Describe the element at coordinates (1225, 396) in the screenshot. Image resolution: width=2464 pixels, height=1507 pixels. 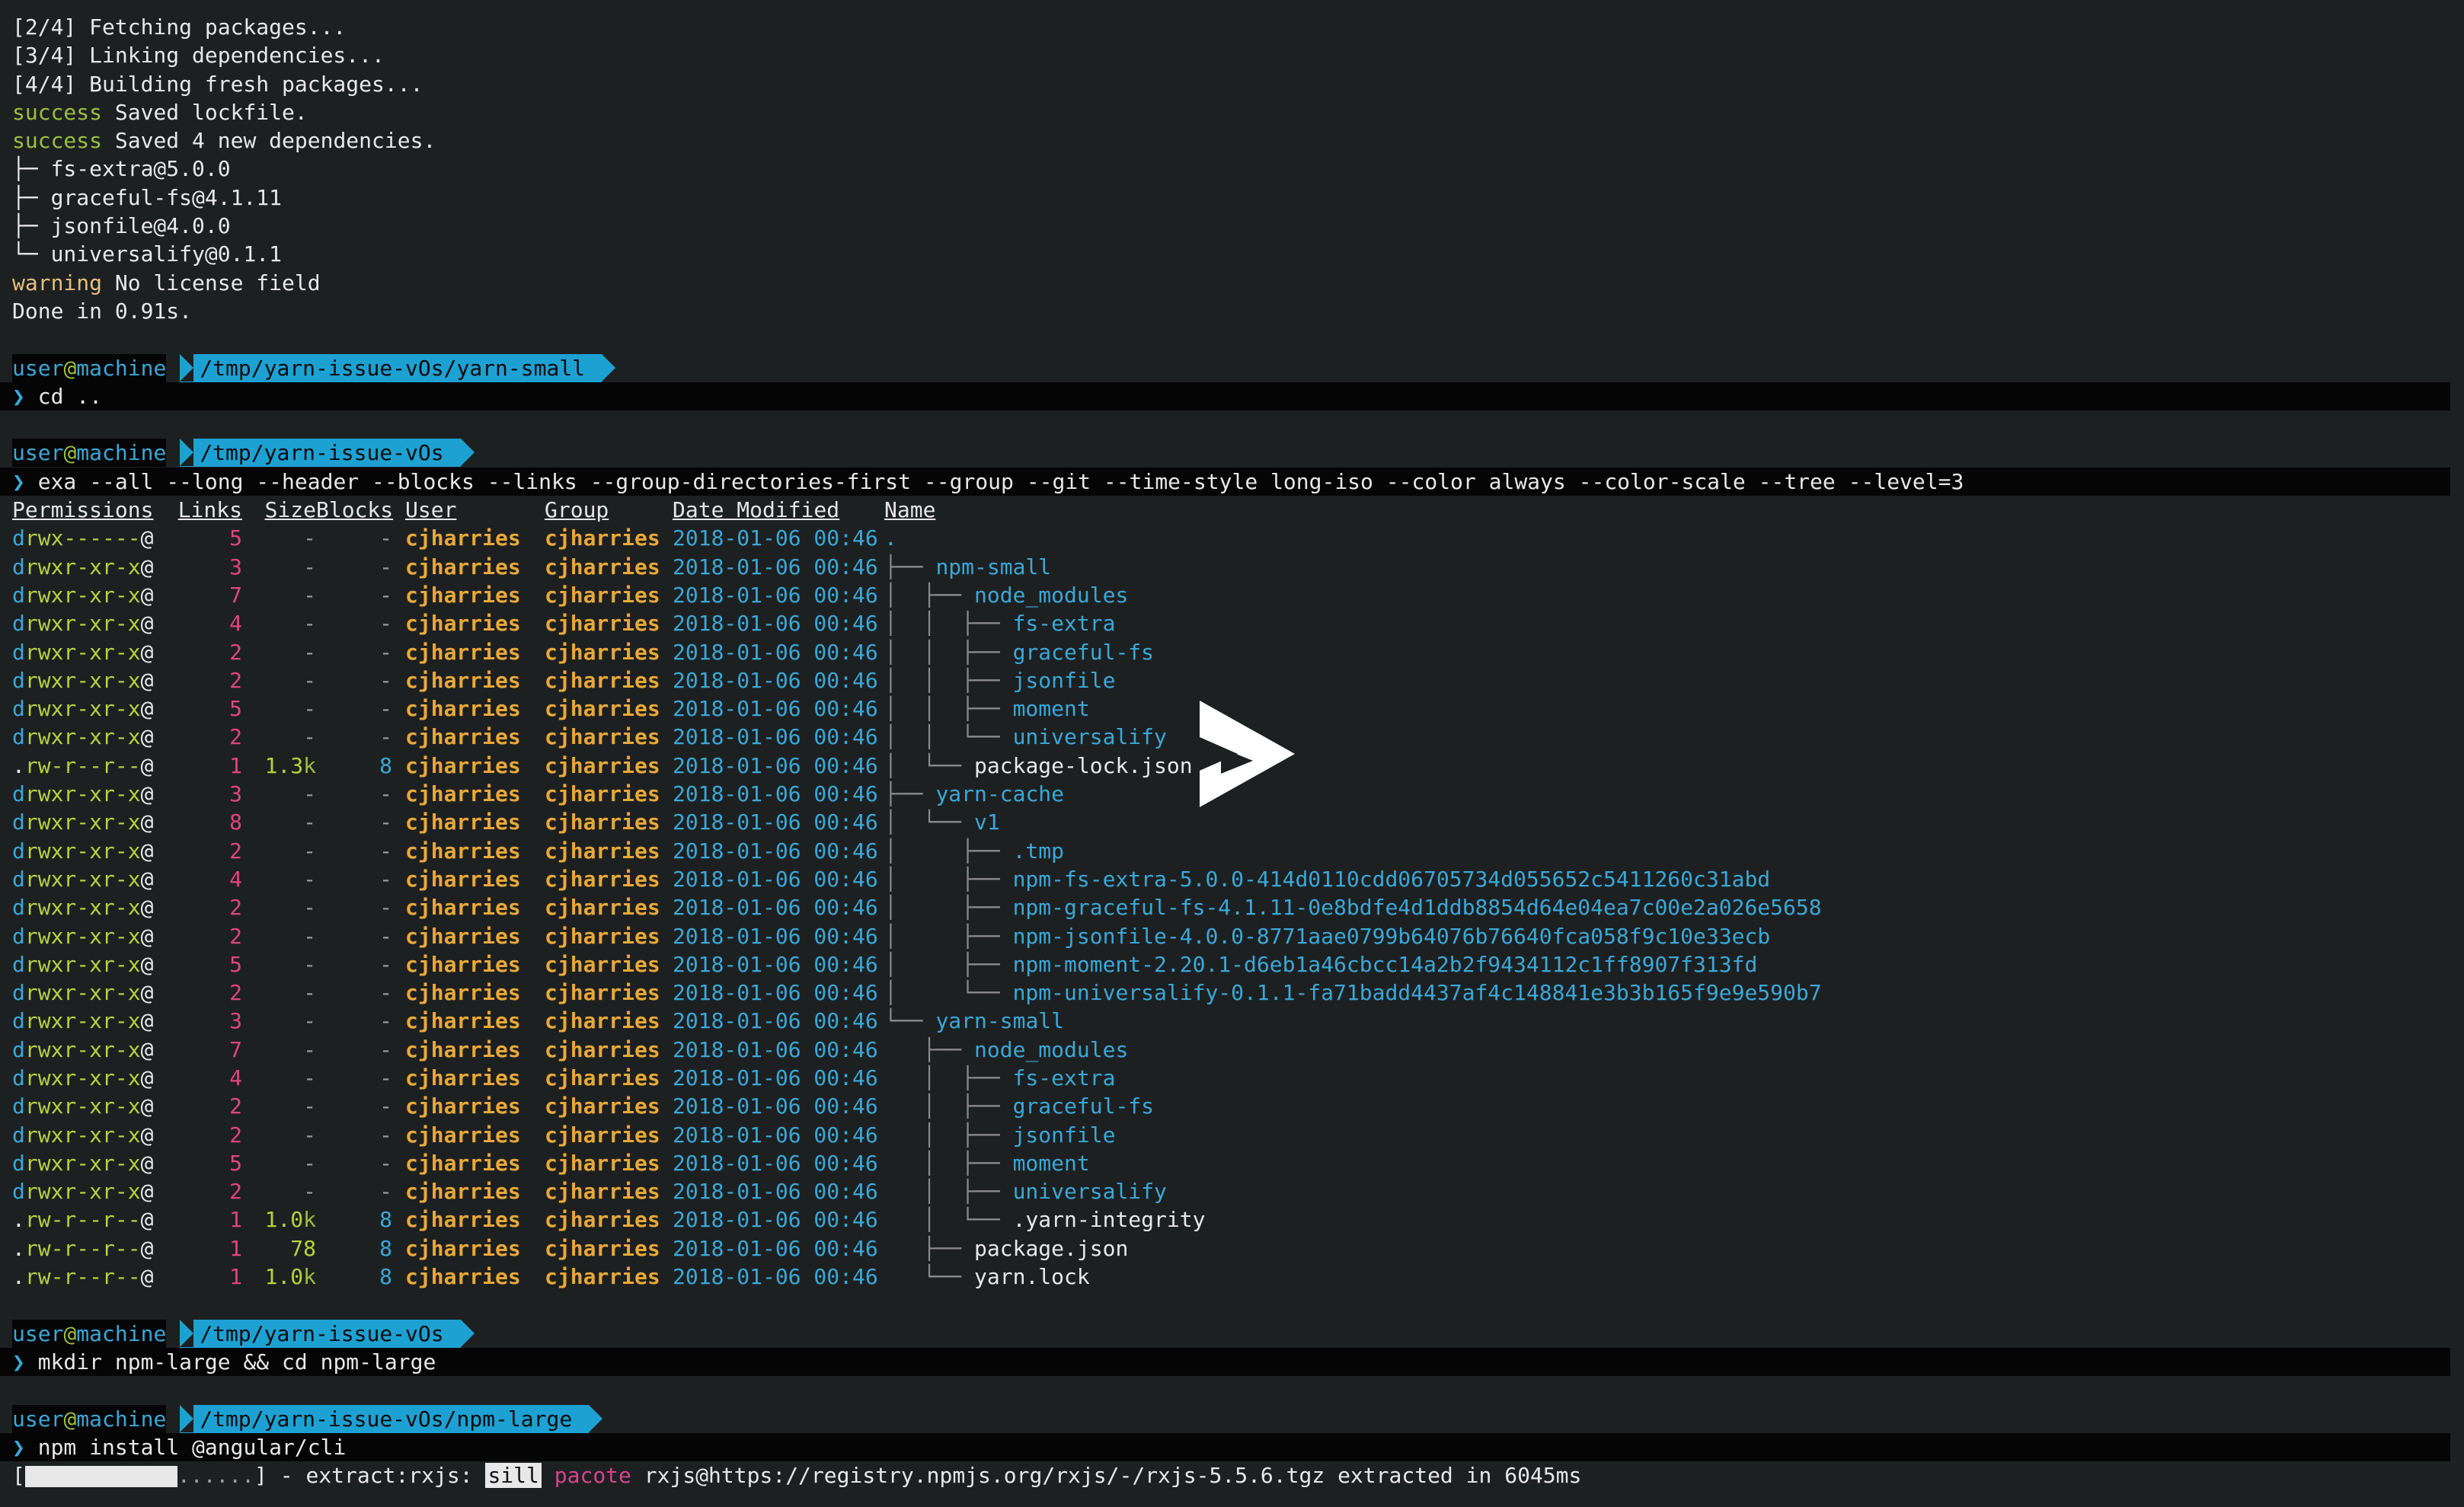
I see `command-line: ❯ cd ..` at that location.